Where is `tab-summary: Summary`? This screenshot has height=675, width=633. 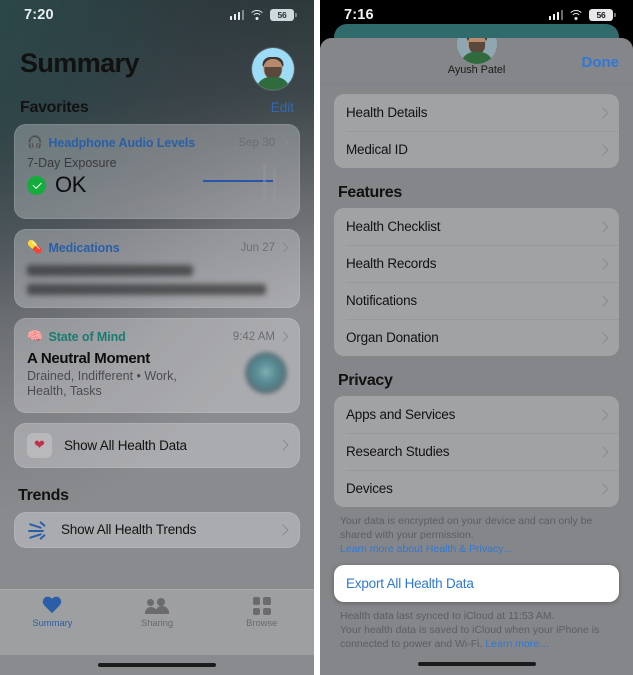
tab-summary: Summary is located at coordinates (52, 613).